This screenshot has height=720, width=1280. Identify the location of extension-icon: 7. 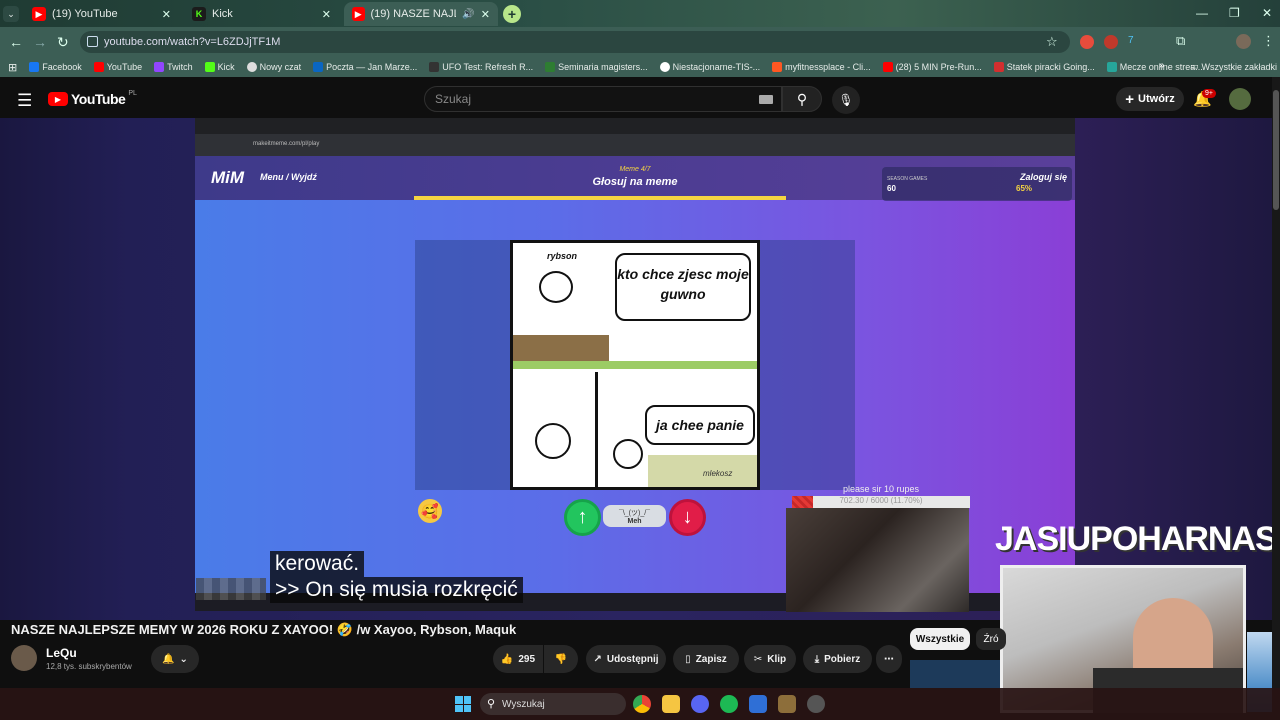
(1131, 40).